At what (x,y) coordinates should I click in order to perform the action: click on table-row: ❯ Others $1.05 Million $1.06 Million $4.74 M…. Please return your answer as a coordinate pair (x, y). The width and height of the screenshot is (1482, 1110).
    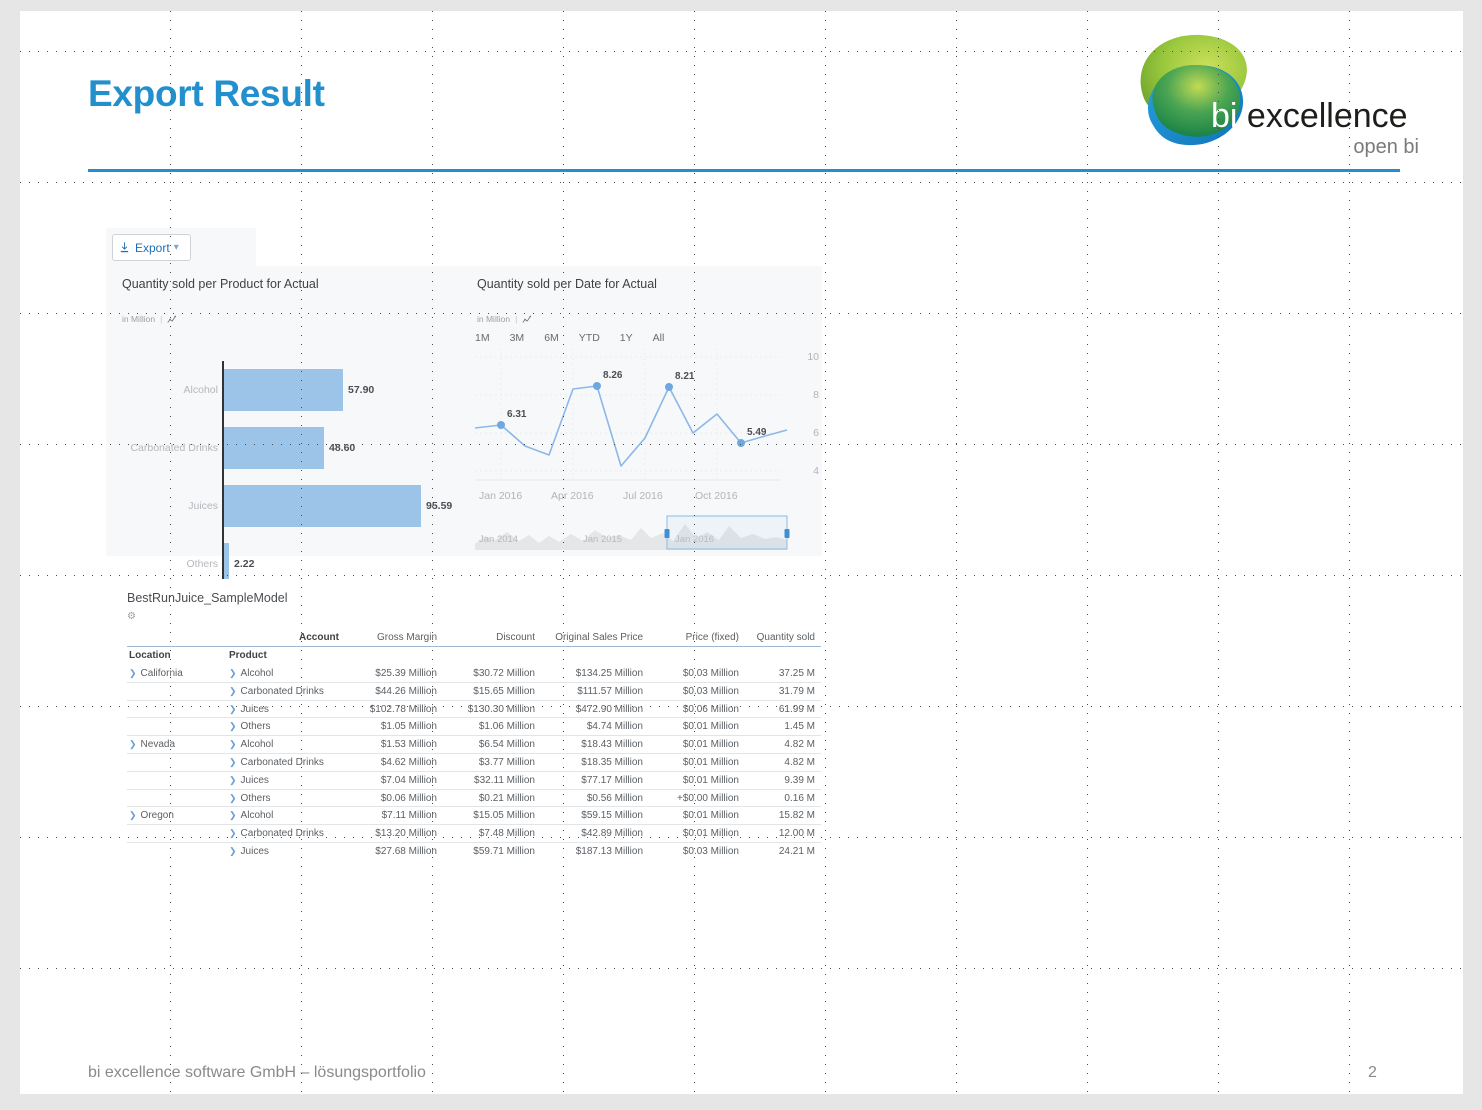
    Looking at the image, I should click on (474, 727).